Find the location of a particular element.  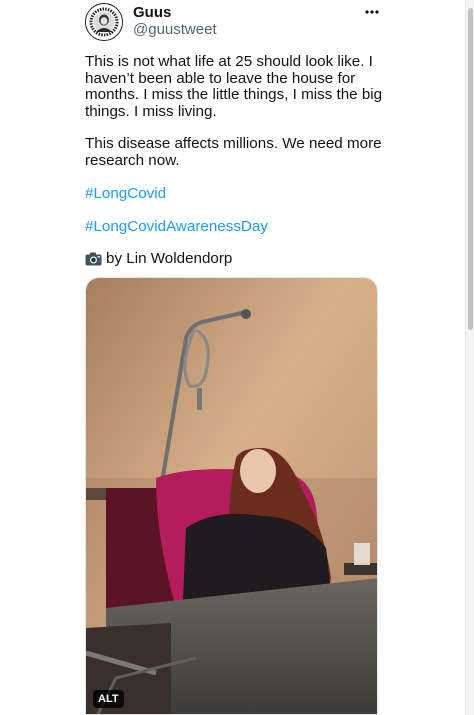

photo-credit: by Lin Woldendorp is located at coordinates (158, 258).